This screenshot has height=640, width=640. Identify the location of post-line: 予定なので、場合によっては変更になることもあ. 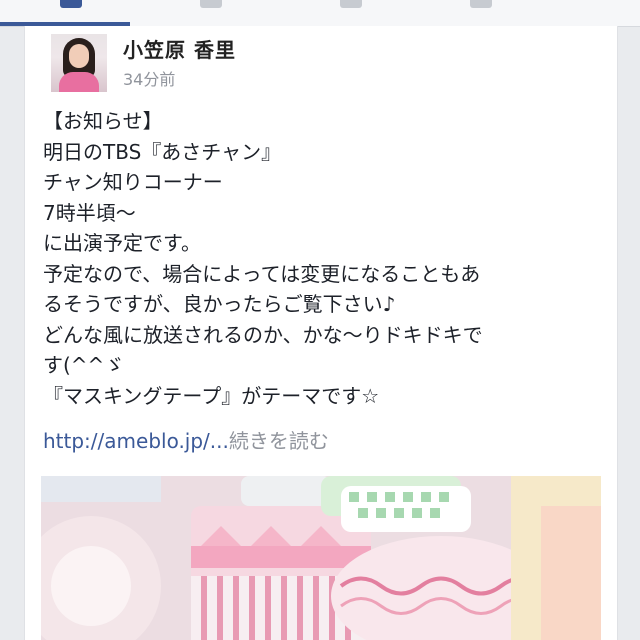
(262, 273).